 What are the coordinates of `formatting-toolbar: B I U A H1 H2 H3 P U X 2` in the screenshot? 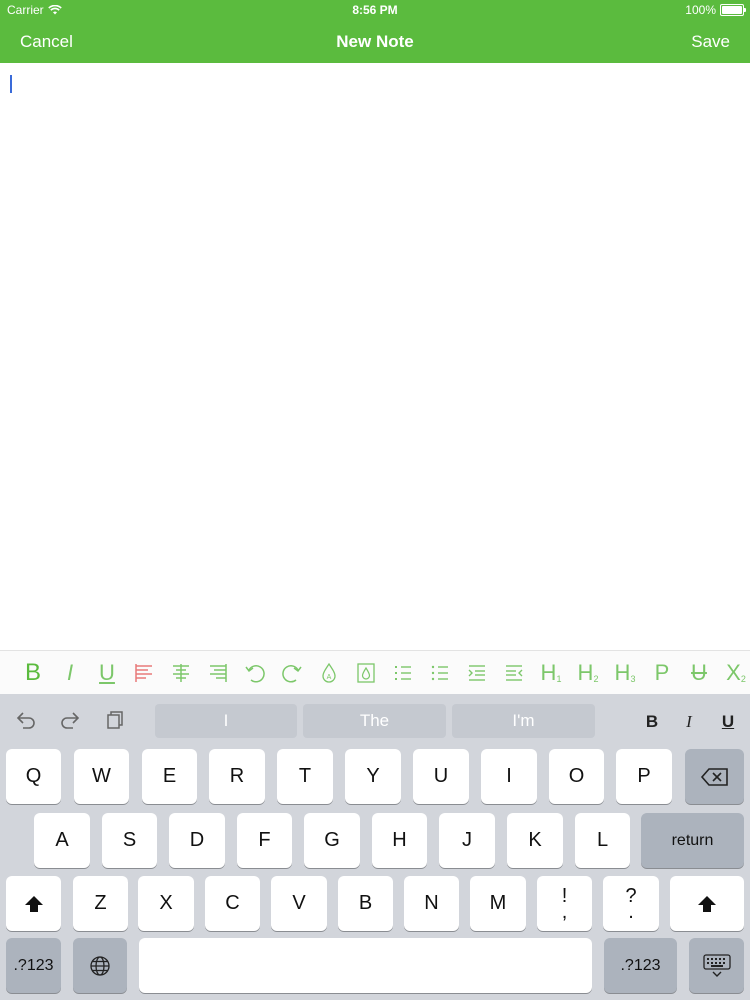 It's located at (375, 672).